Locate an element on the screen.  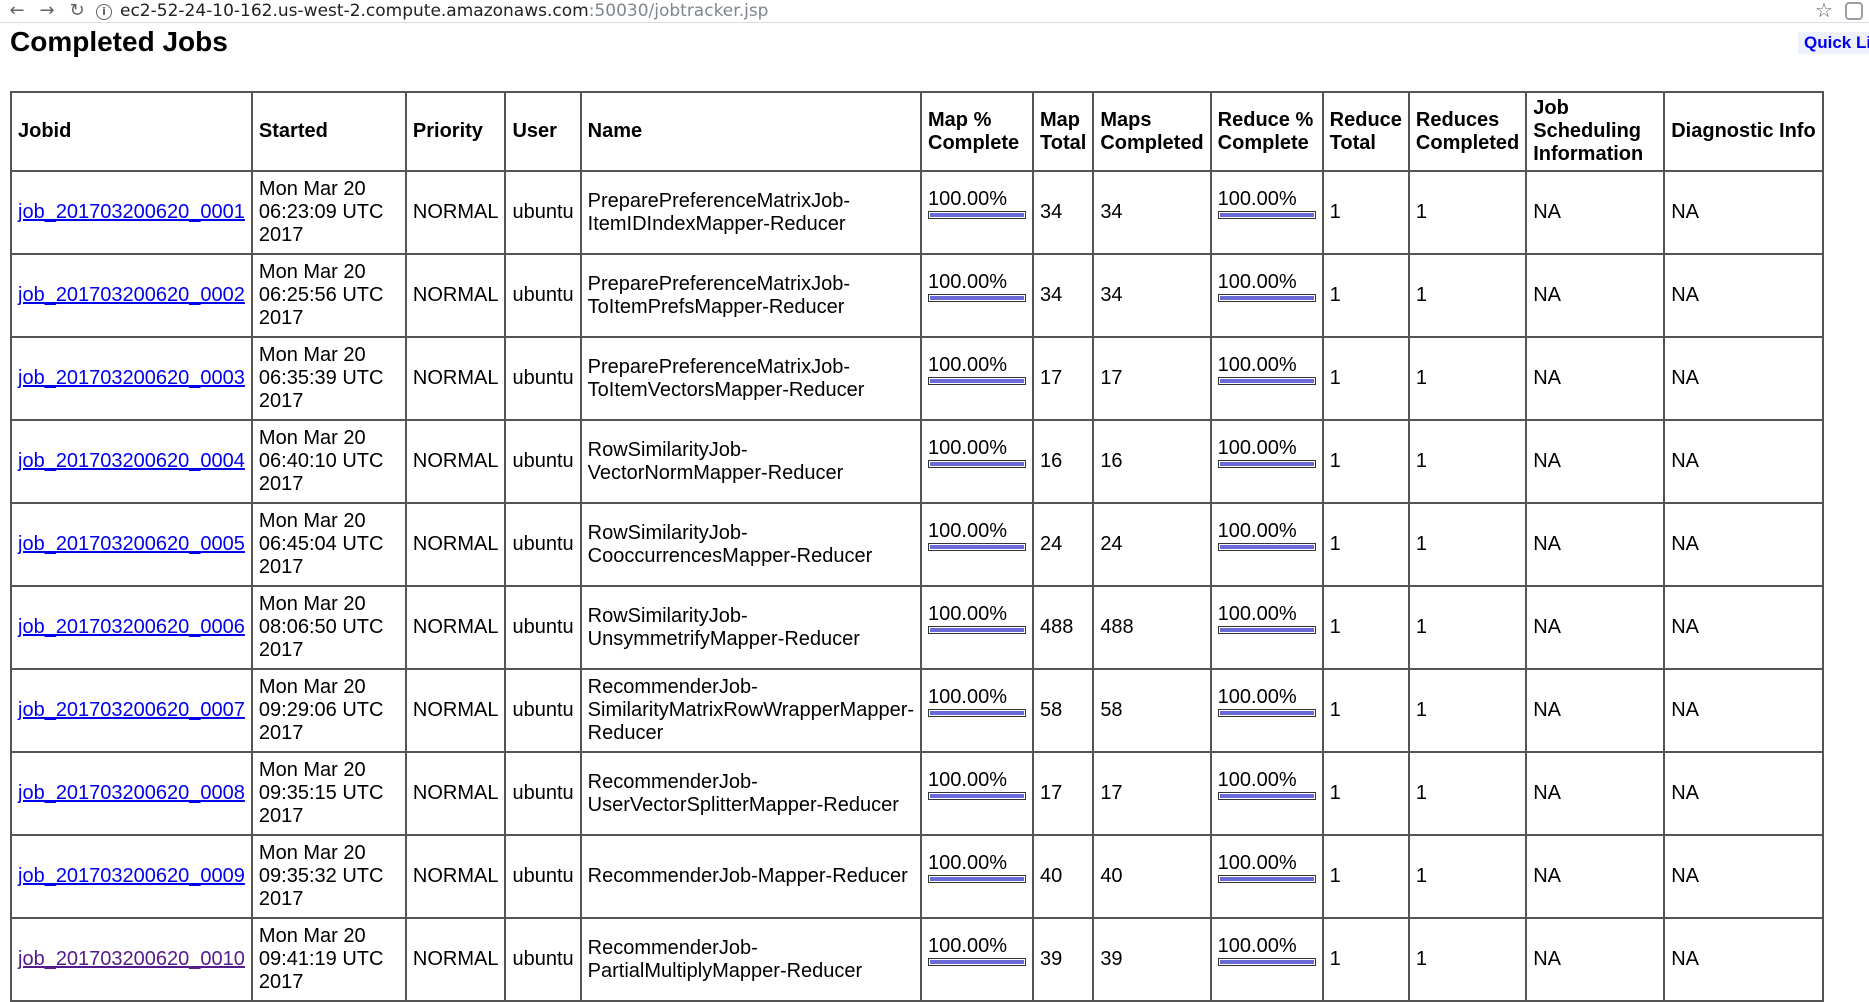
job-link: job_201703200620_0010 is located at coordinates (131, 959).